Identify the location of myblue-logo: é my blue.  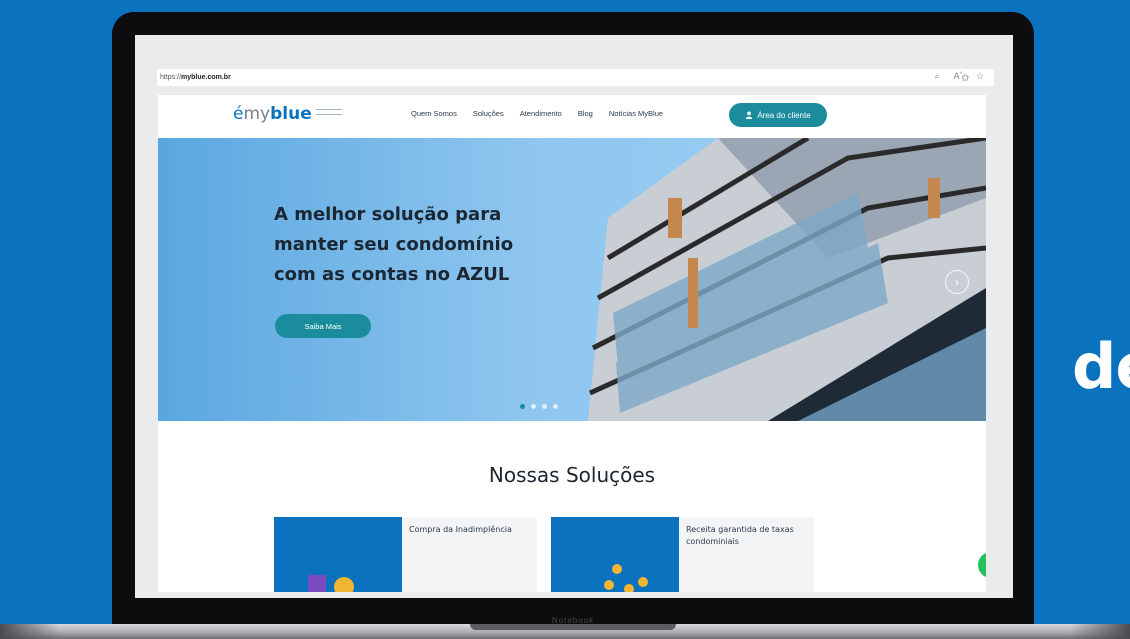
(287, 114).